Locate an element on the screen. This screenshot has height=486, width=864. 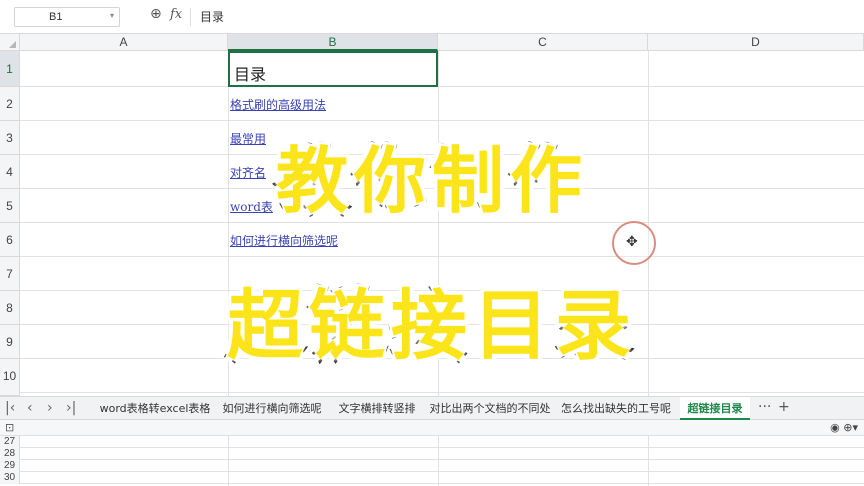
pane-icon: ⊡ is located at coordinates (9, 427).